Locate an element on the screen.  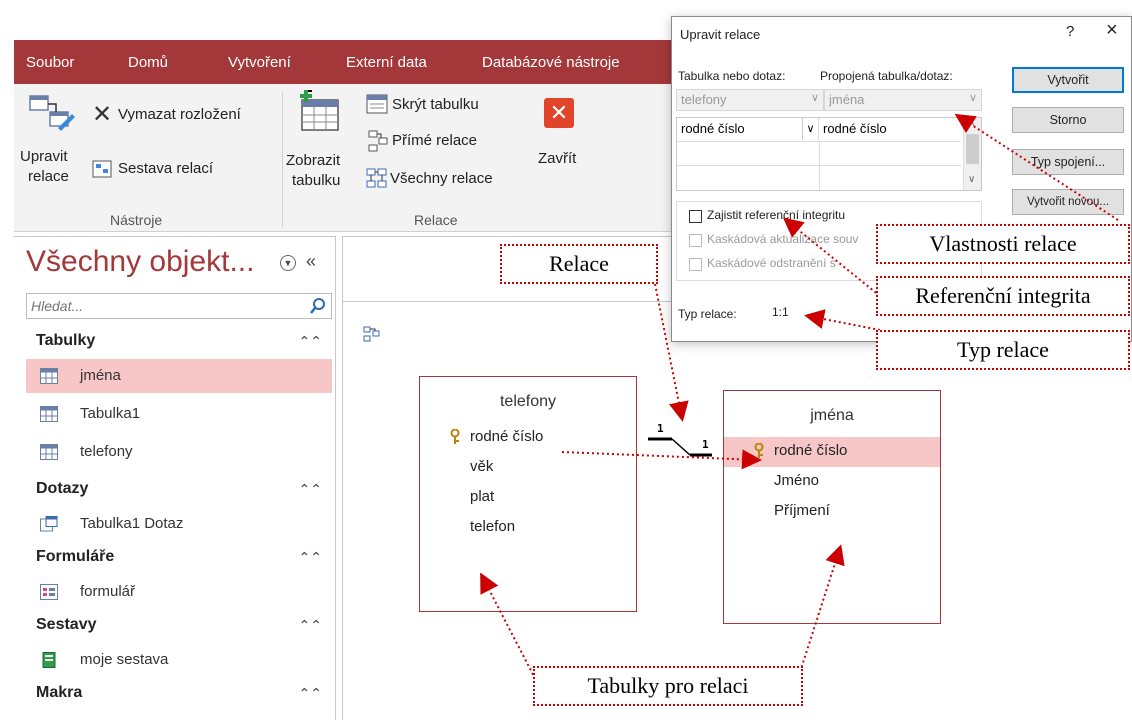
cascade-delete-label: Kaskádové odstranění s is located at coordinates (771, 263).